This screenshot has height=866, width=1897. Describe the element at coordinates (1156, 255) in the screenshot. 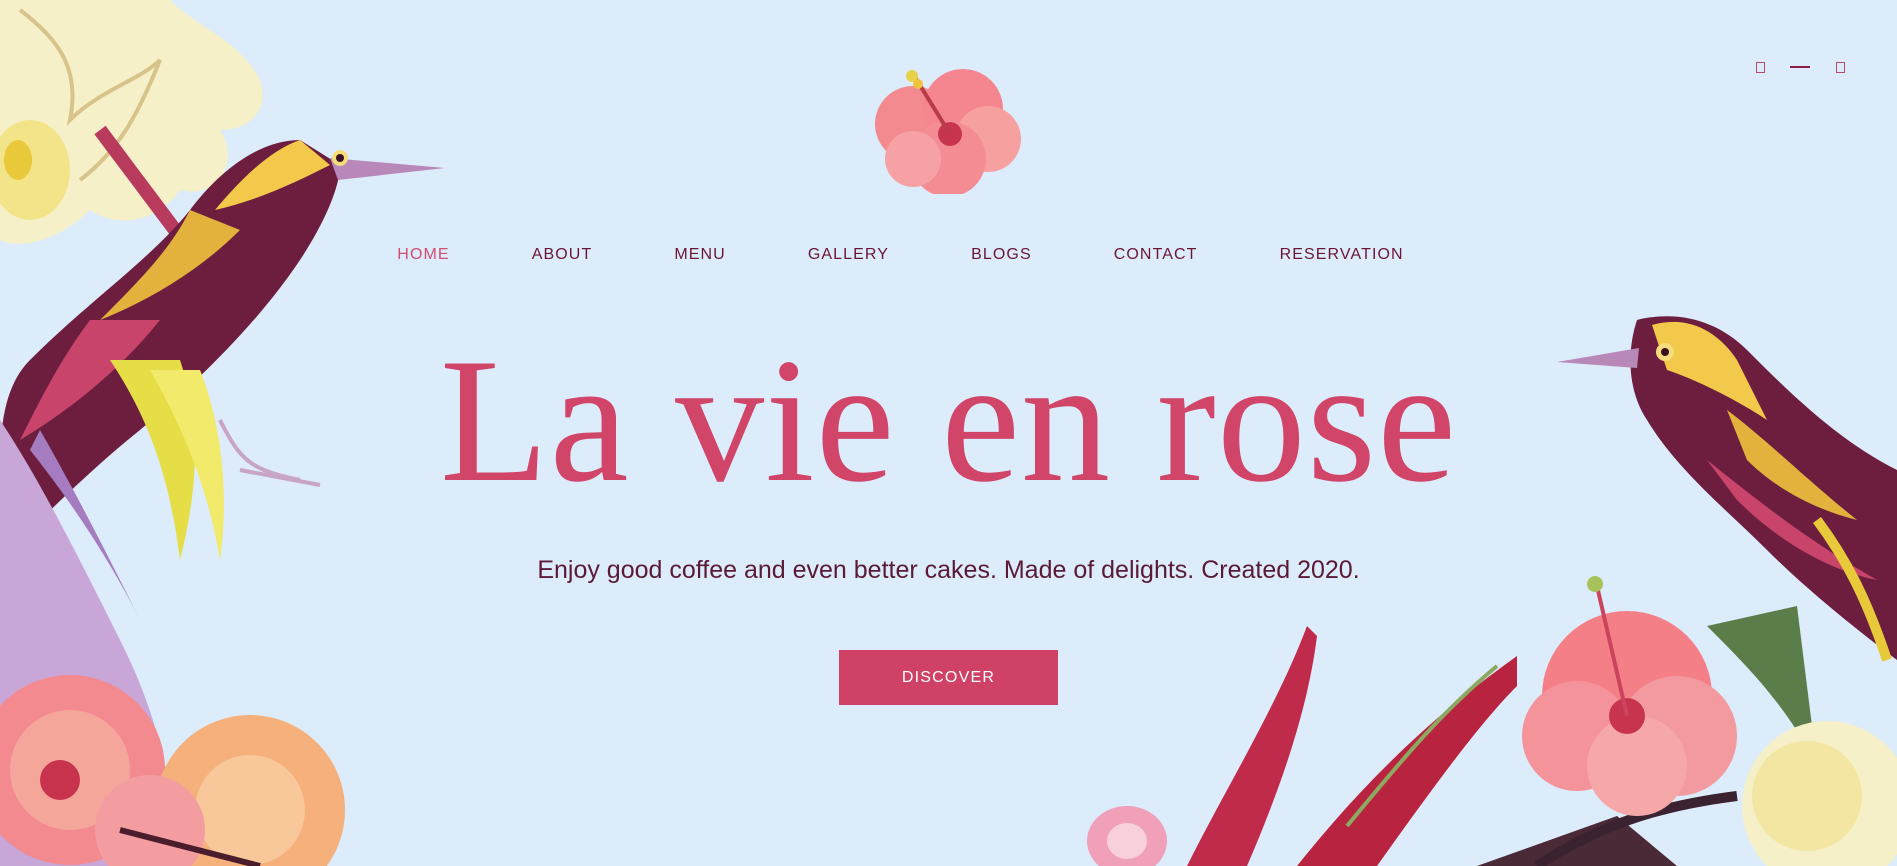

I see `nav-item-contact: CONTACT` at that location.